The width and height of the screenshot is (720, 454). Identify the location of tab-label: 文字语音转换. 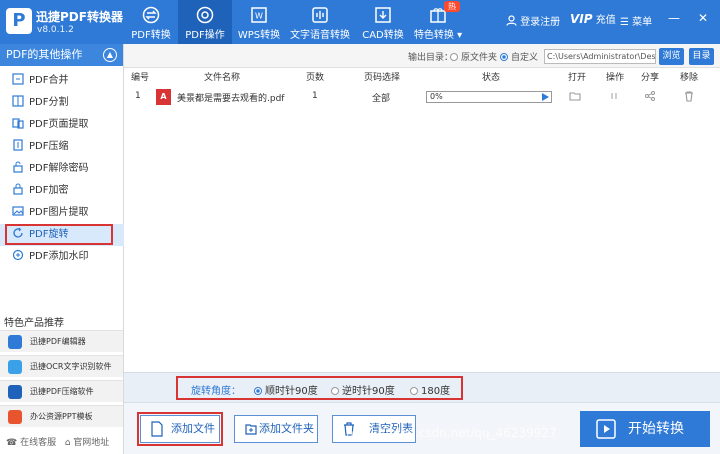
(320, 35).